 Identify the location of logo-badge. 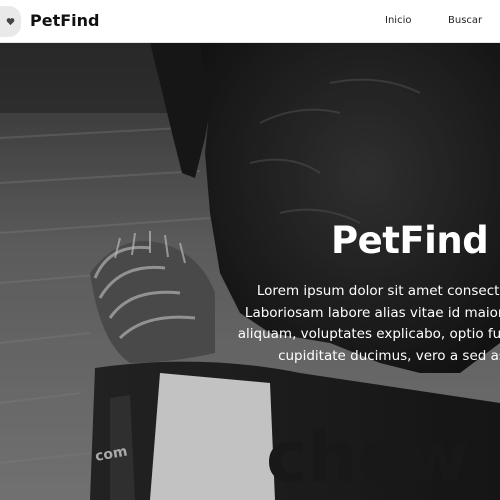
(10, 21).